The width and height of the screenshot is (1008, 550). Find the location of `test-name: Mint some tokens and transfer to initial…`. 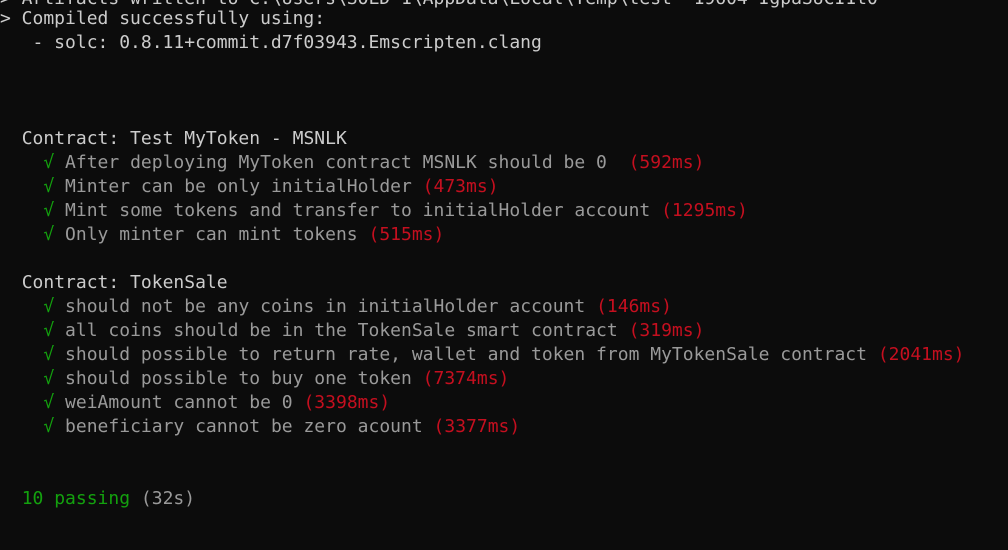

test-name: Mint some tokens and transfer to initial… is located at coordinates (358, 210).